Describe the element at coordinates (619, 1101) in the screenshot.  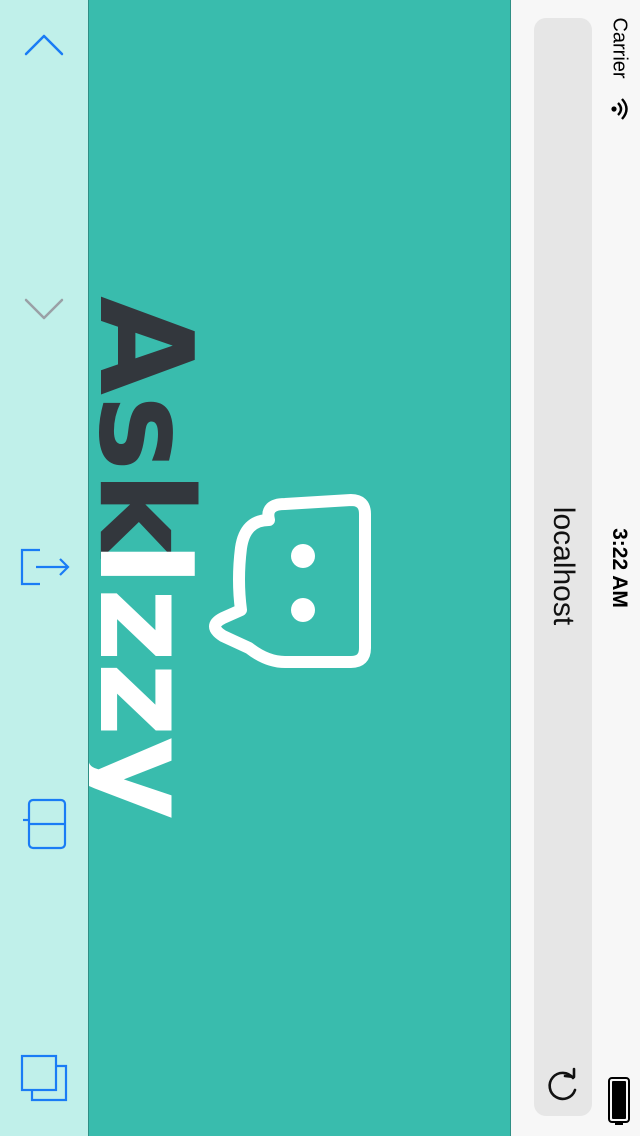
I see `battery-icon` at that location.